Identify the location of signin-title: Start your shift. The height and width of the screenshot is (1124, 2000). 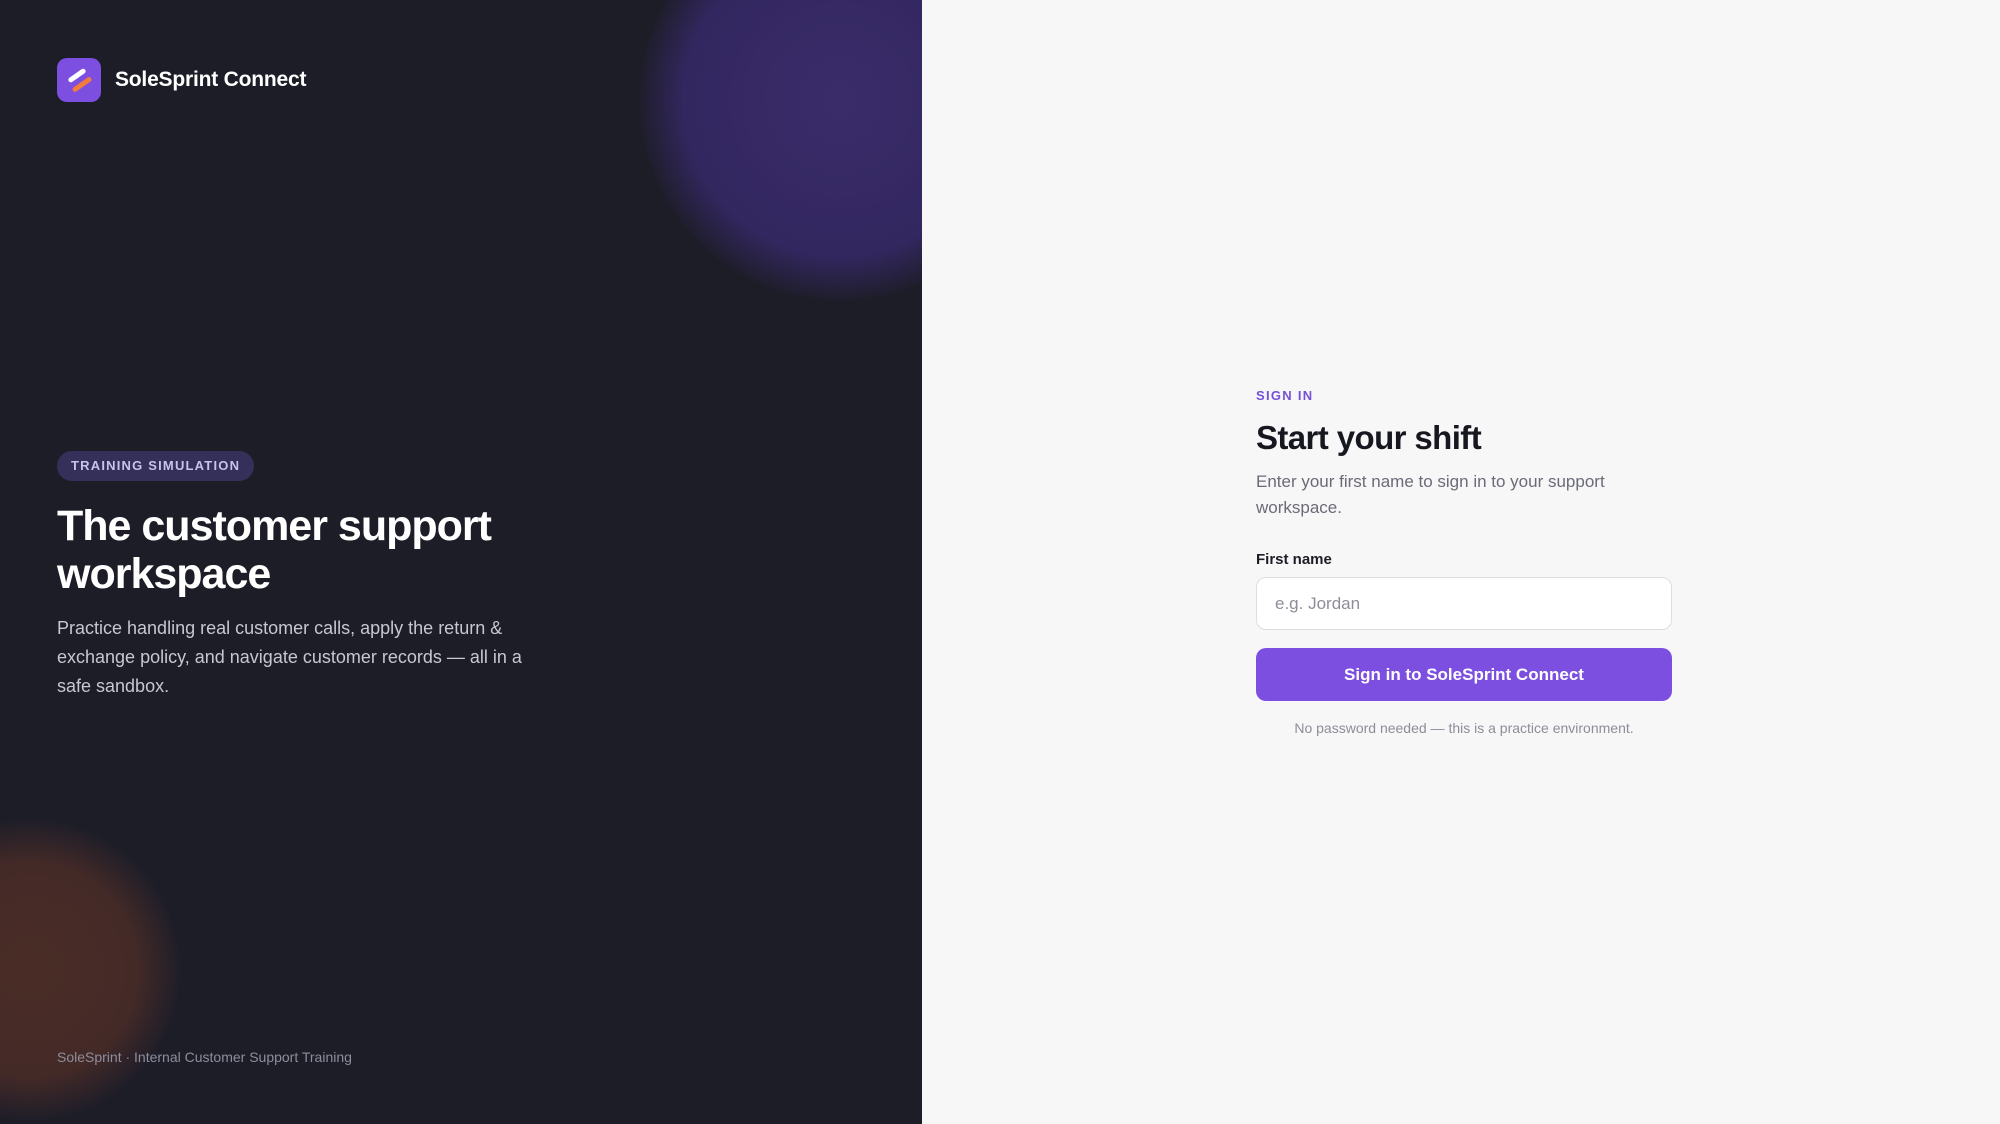
(1369, 437).